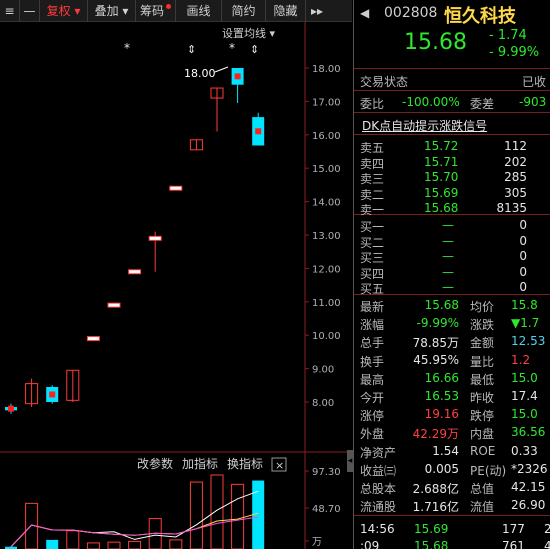 This screenshot has height=549, width=550. I want to click on stat-label: 均价, so click(482, 307).